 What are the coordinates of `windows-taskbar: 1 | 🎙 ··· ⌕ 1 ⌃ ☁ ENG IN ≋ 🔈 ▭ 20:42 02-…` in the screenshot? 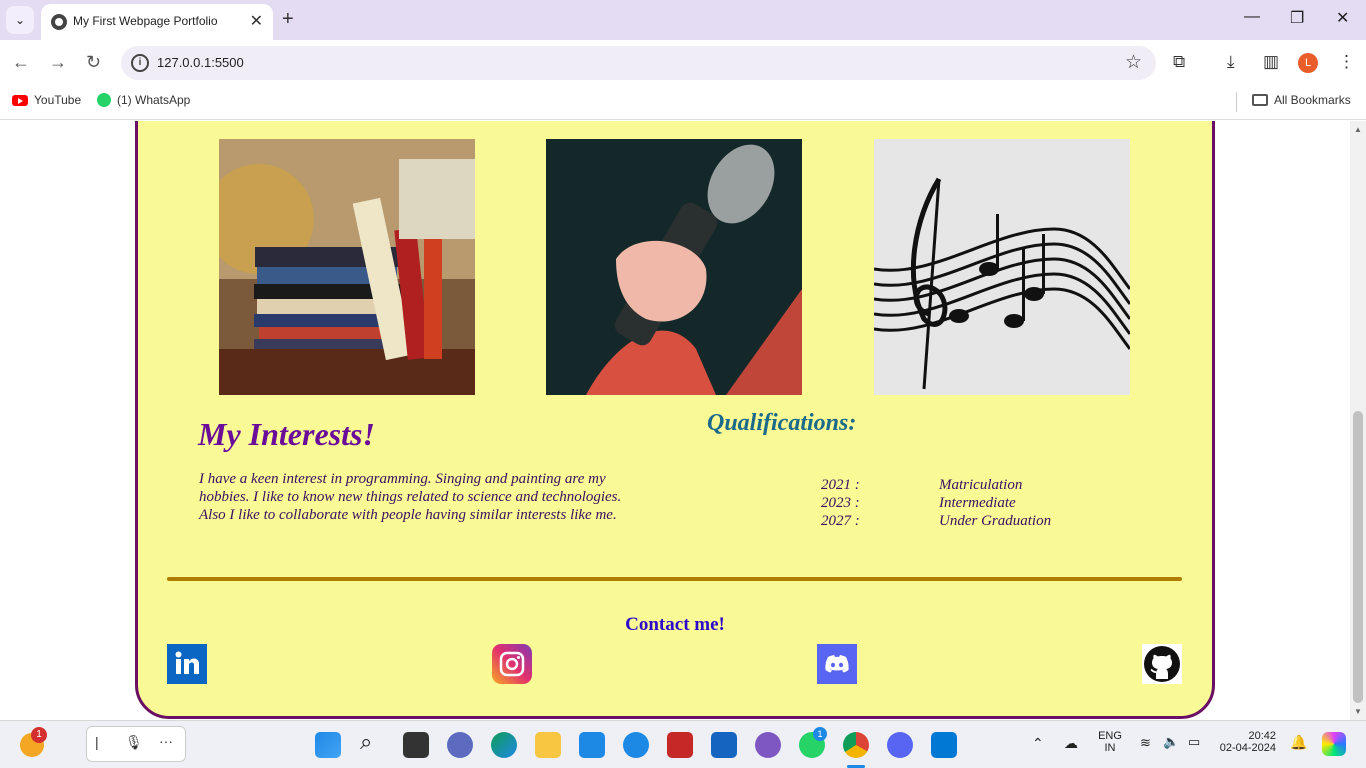 It's located at (683, 744).